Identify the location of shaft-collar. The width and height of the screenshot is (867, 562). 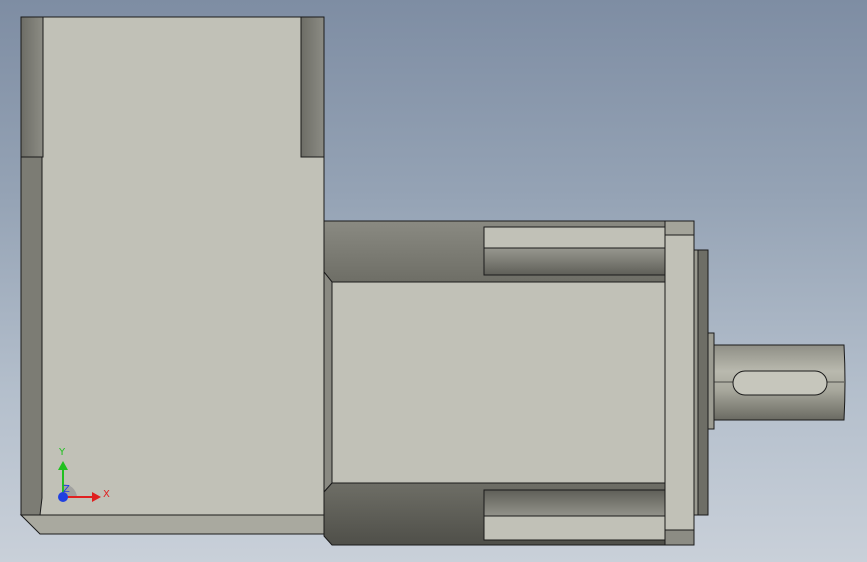
(711, 381).